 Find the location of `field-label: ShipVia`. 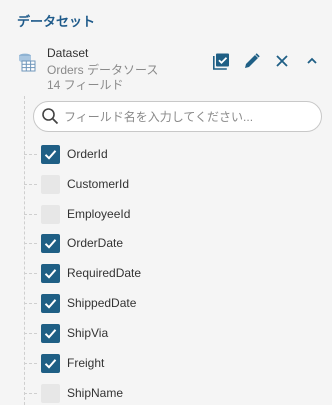

field-label: ShipVia is located at coordinates (88, 333).